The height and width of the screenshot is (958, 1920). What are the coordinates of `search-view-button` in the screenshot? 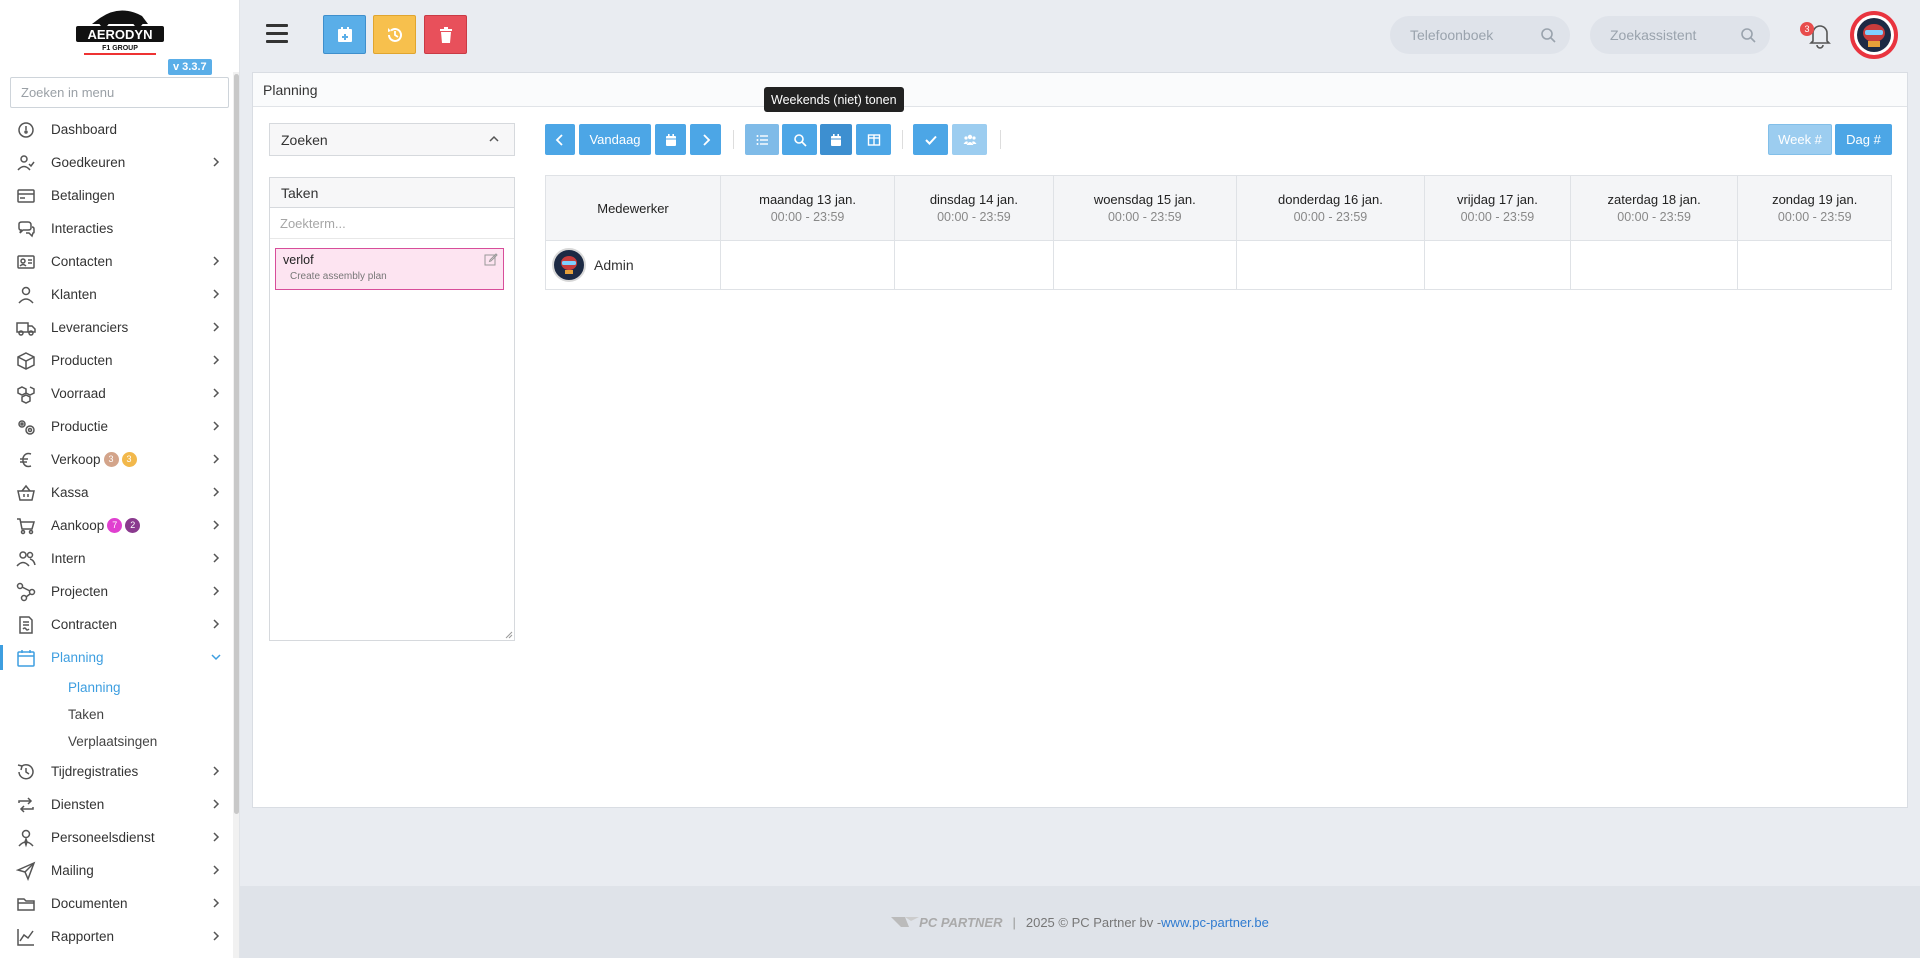 It's located at (799, 139).